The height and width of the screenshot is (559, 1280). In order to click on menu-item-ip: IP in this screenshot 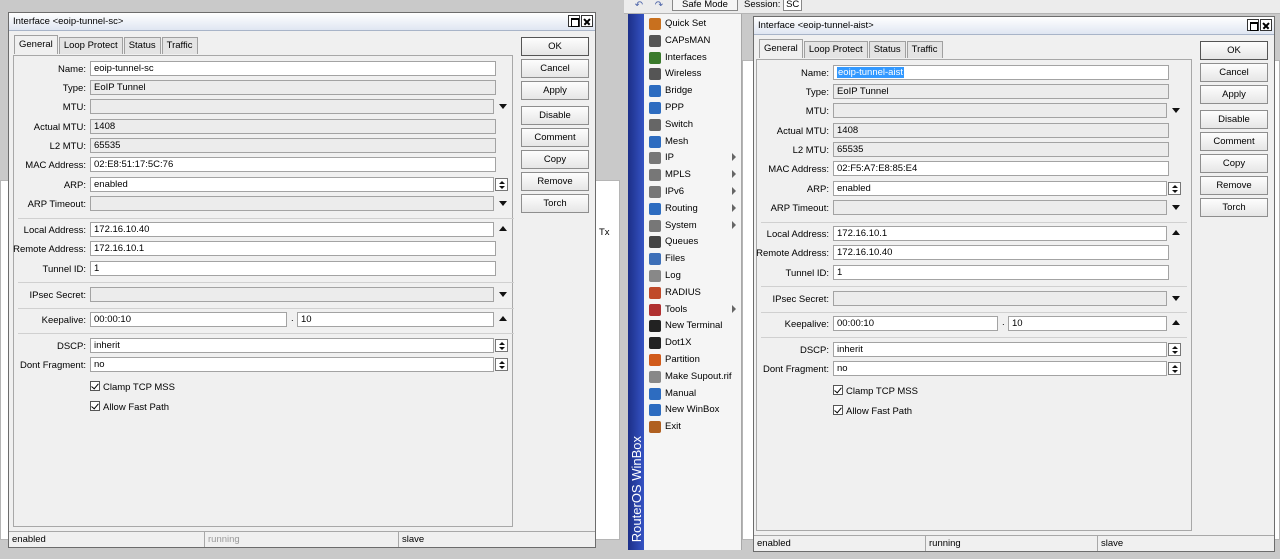, I will do `click(693, 158)`.